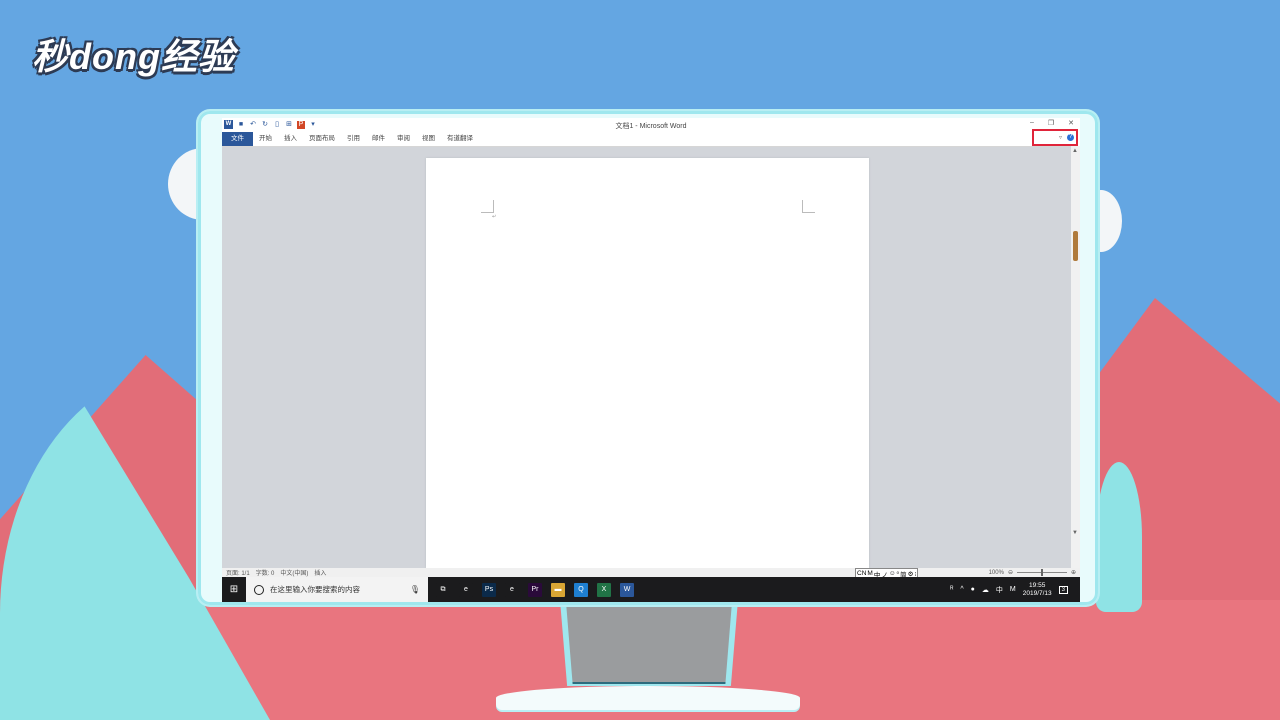 This screenshot has width=1280, height=720. I want to click on status-page: 页面: 1/1, so click(238, 572).